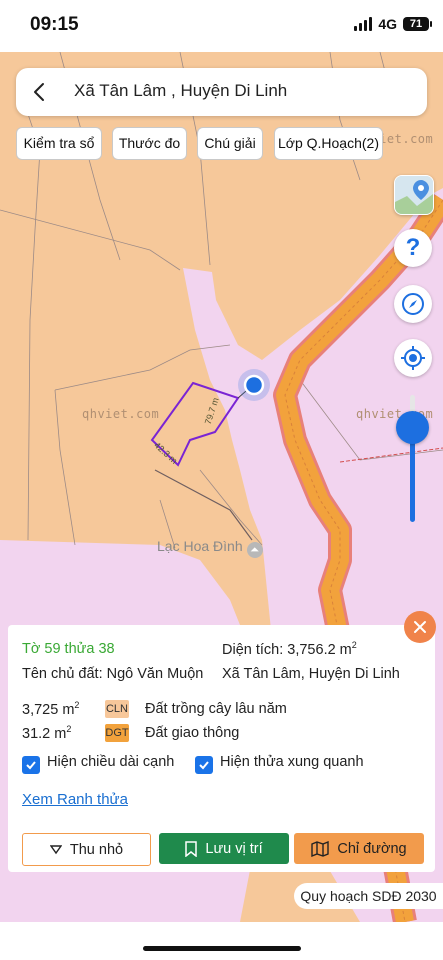 The width and height of the screenshot is (443, 960). I want to click on directions-label: Chỉ đường, so click(372, 848).